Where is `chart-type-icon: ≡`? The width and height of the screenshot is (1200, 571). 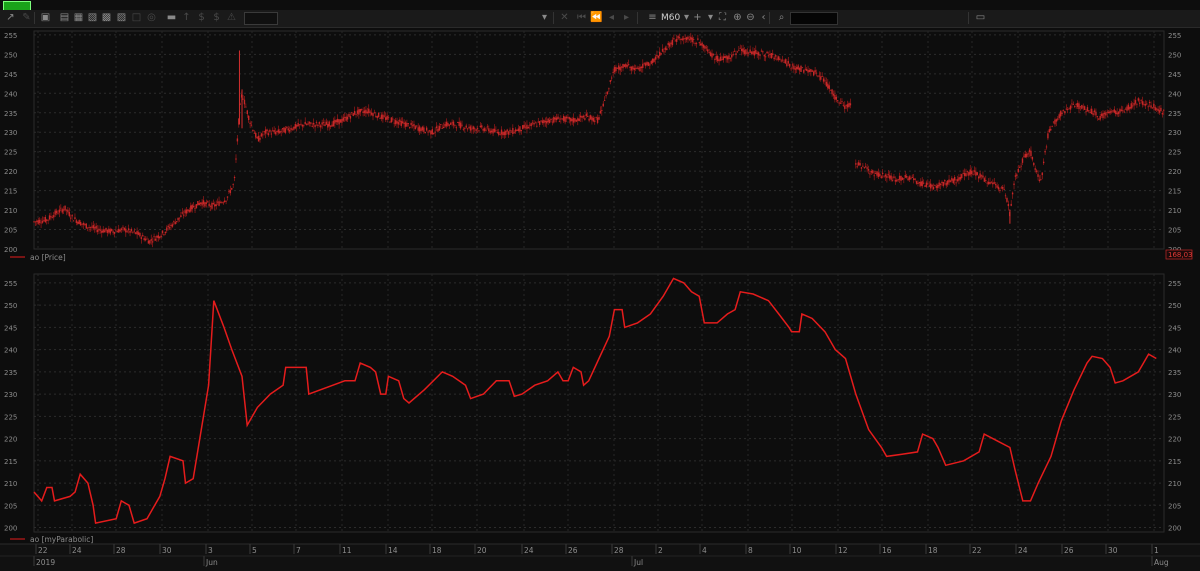 chart-type-icon: ≡ is located at coordinates (652, 17).